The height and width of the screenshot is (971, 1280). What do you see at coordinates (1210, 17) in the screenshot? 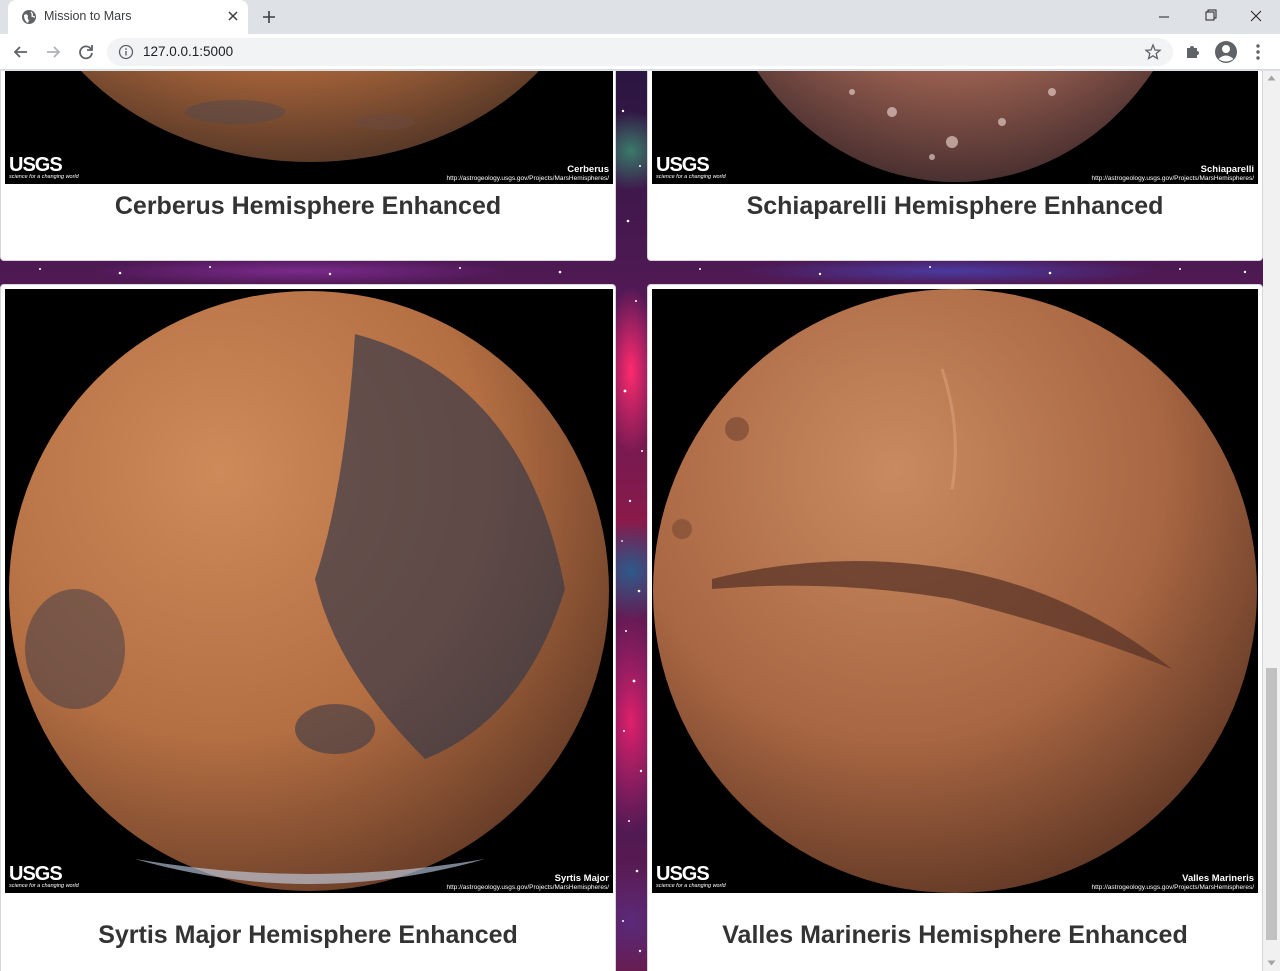
I see `restore-icon` at bounding box center [1210, 17].